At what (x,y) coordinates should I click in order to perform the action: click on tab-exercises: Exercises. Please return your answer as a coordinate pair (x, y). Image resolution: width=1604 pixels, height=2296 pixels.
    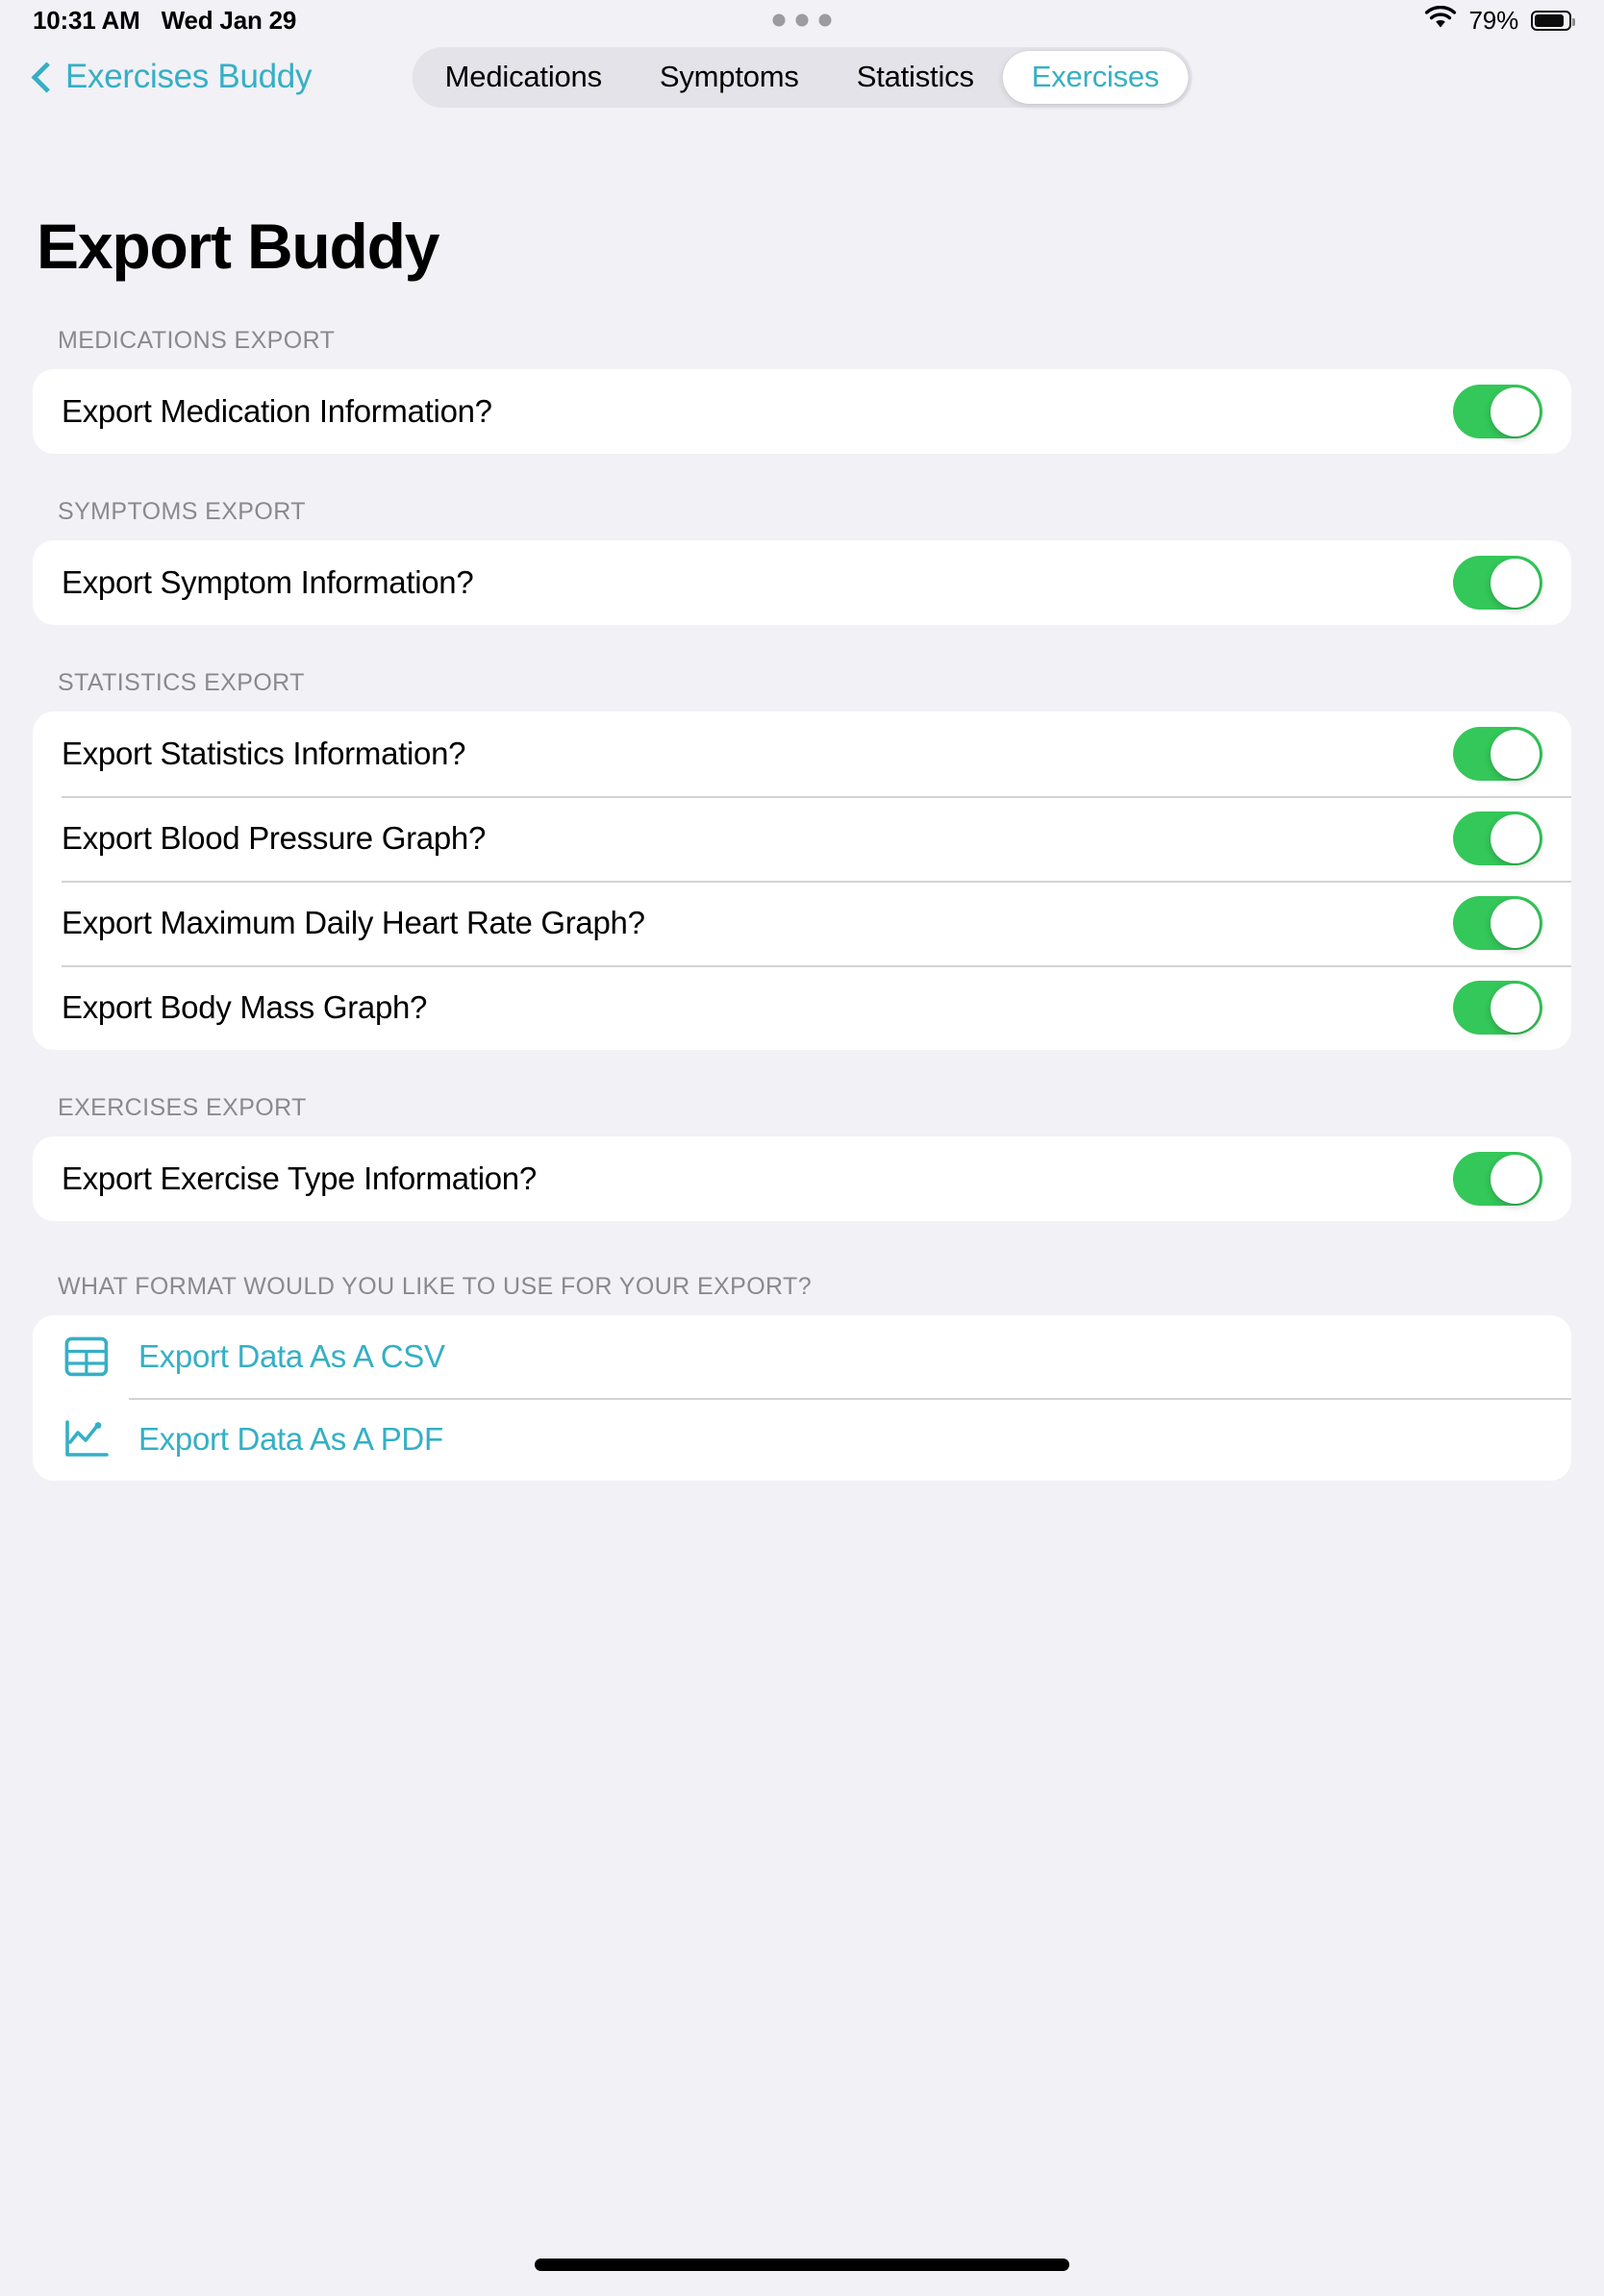
    Looking at the image, I should click on (1095, 77).